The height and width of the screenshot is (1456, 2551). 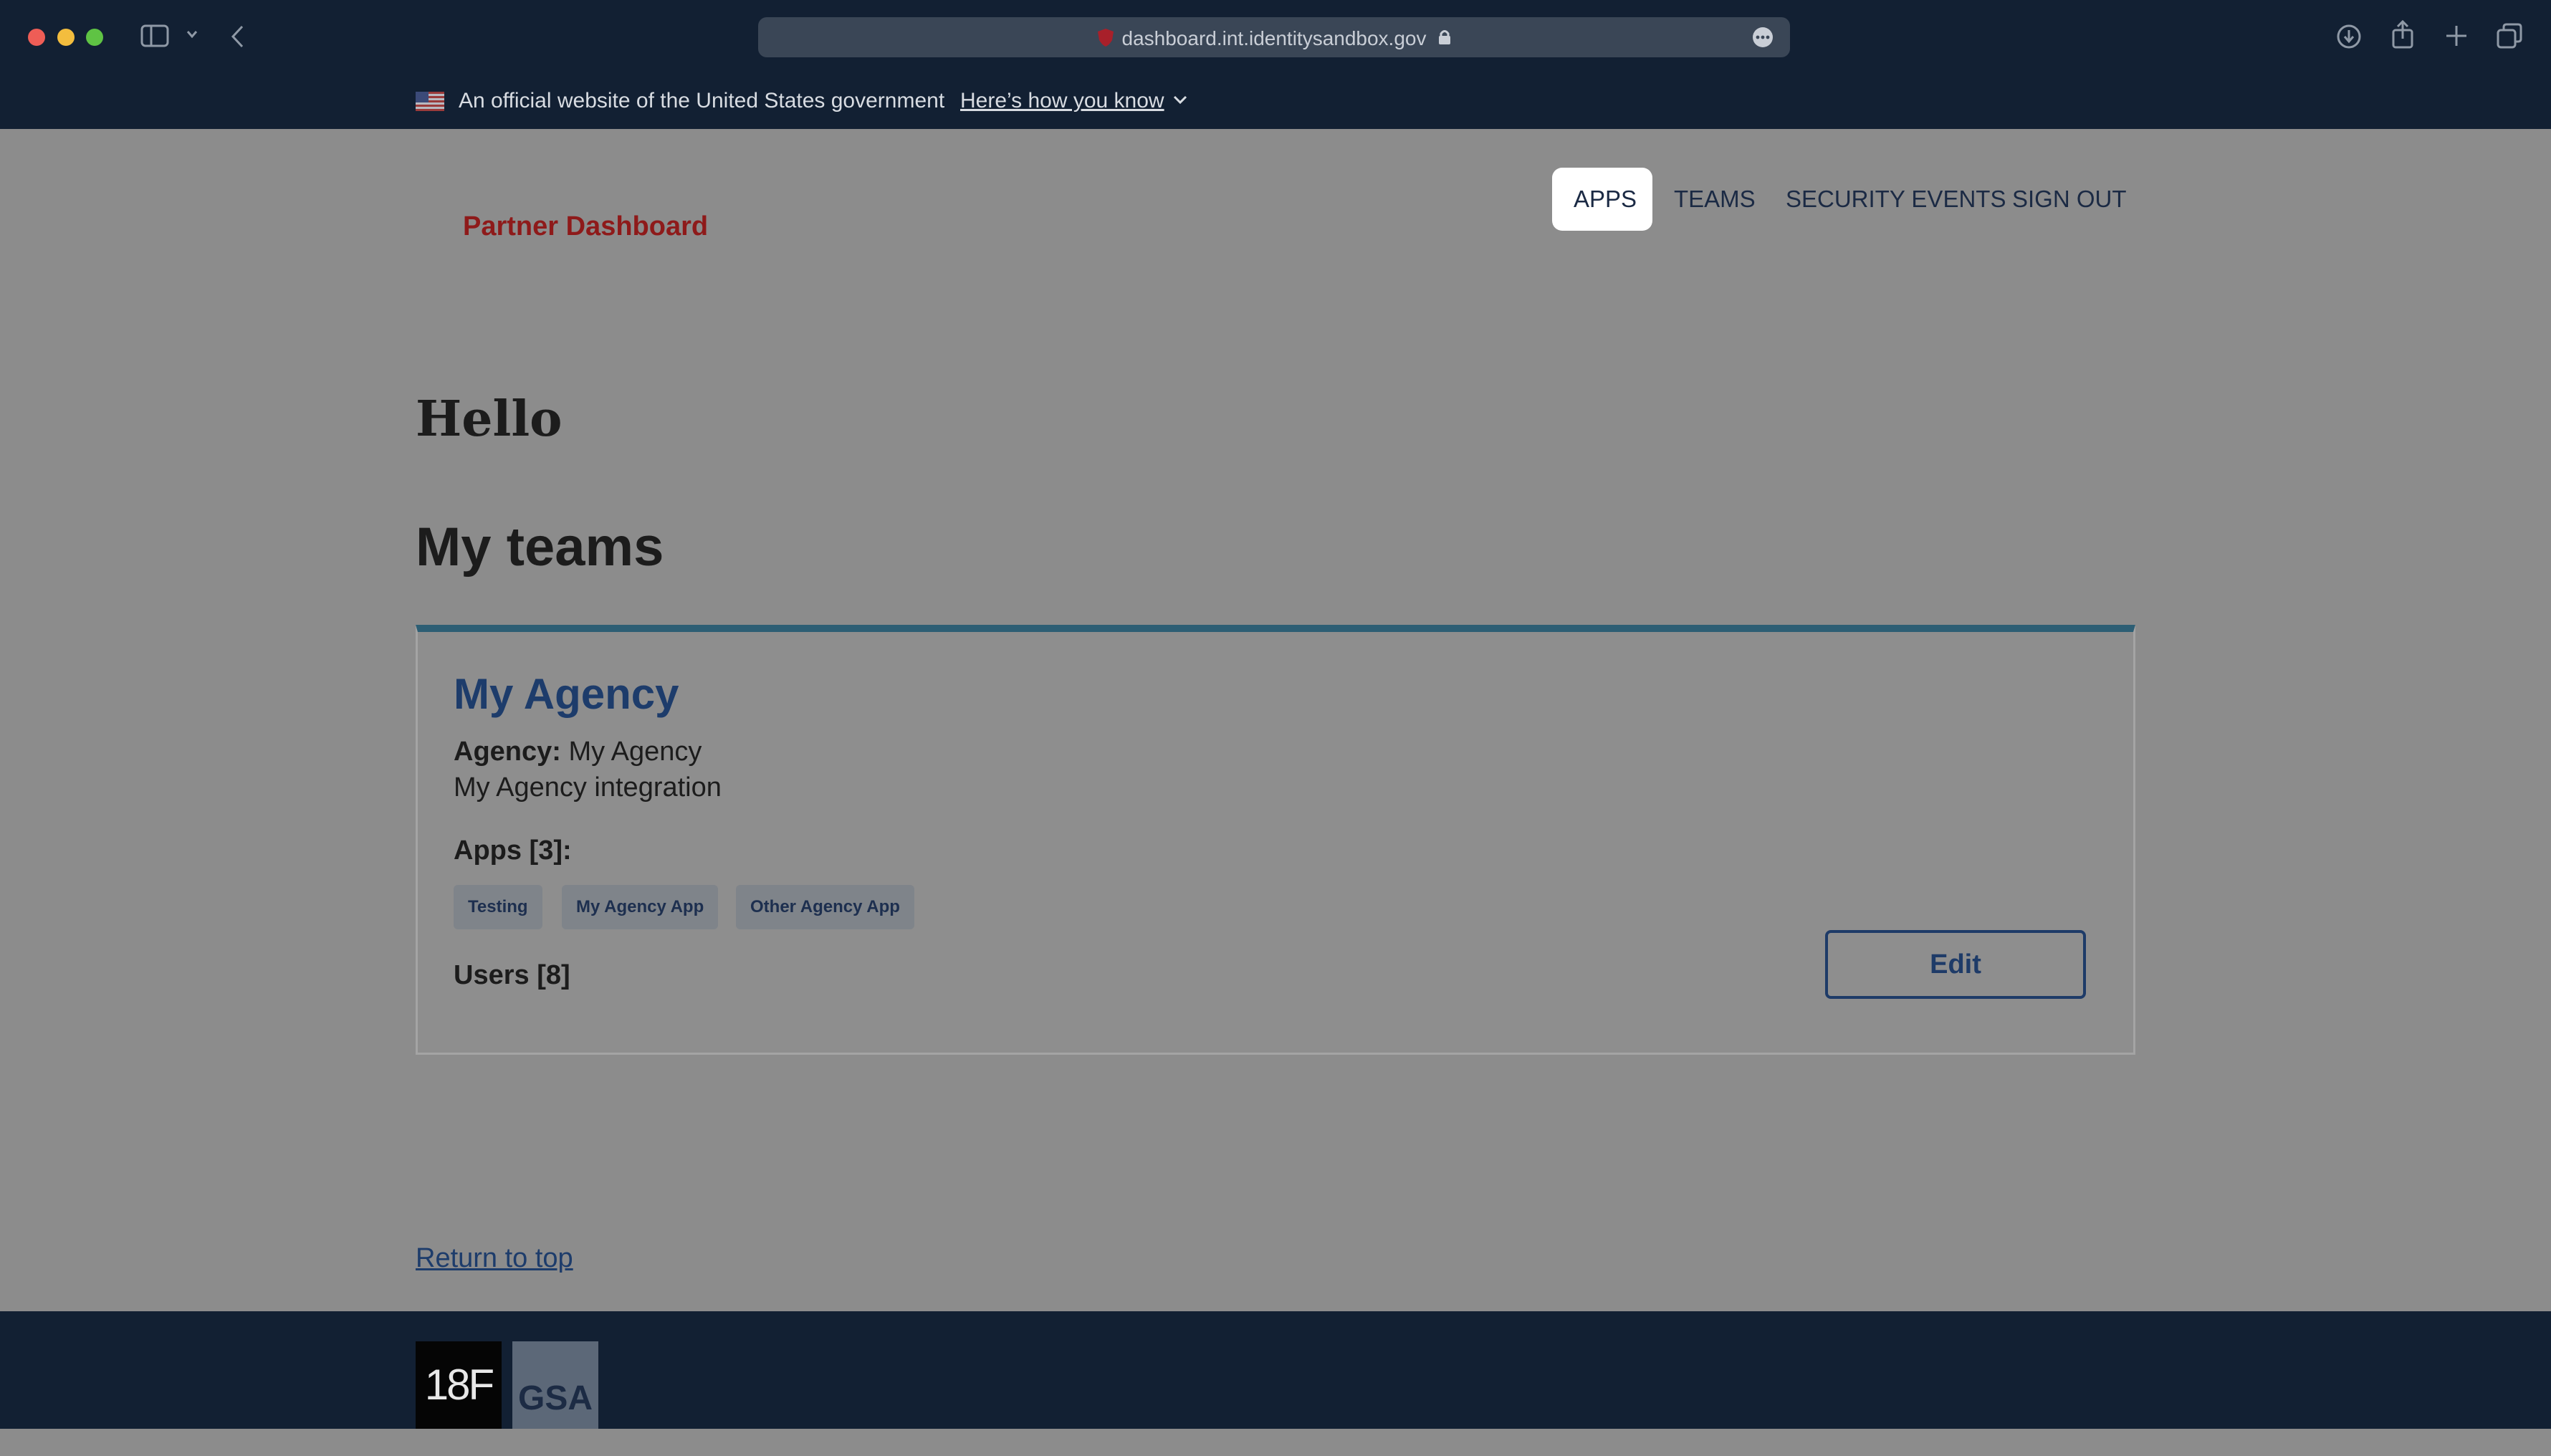 I want to click on address-bar: dashboard.int.identitysandbox.gov, so click(x=1274, y=37).